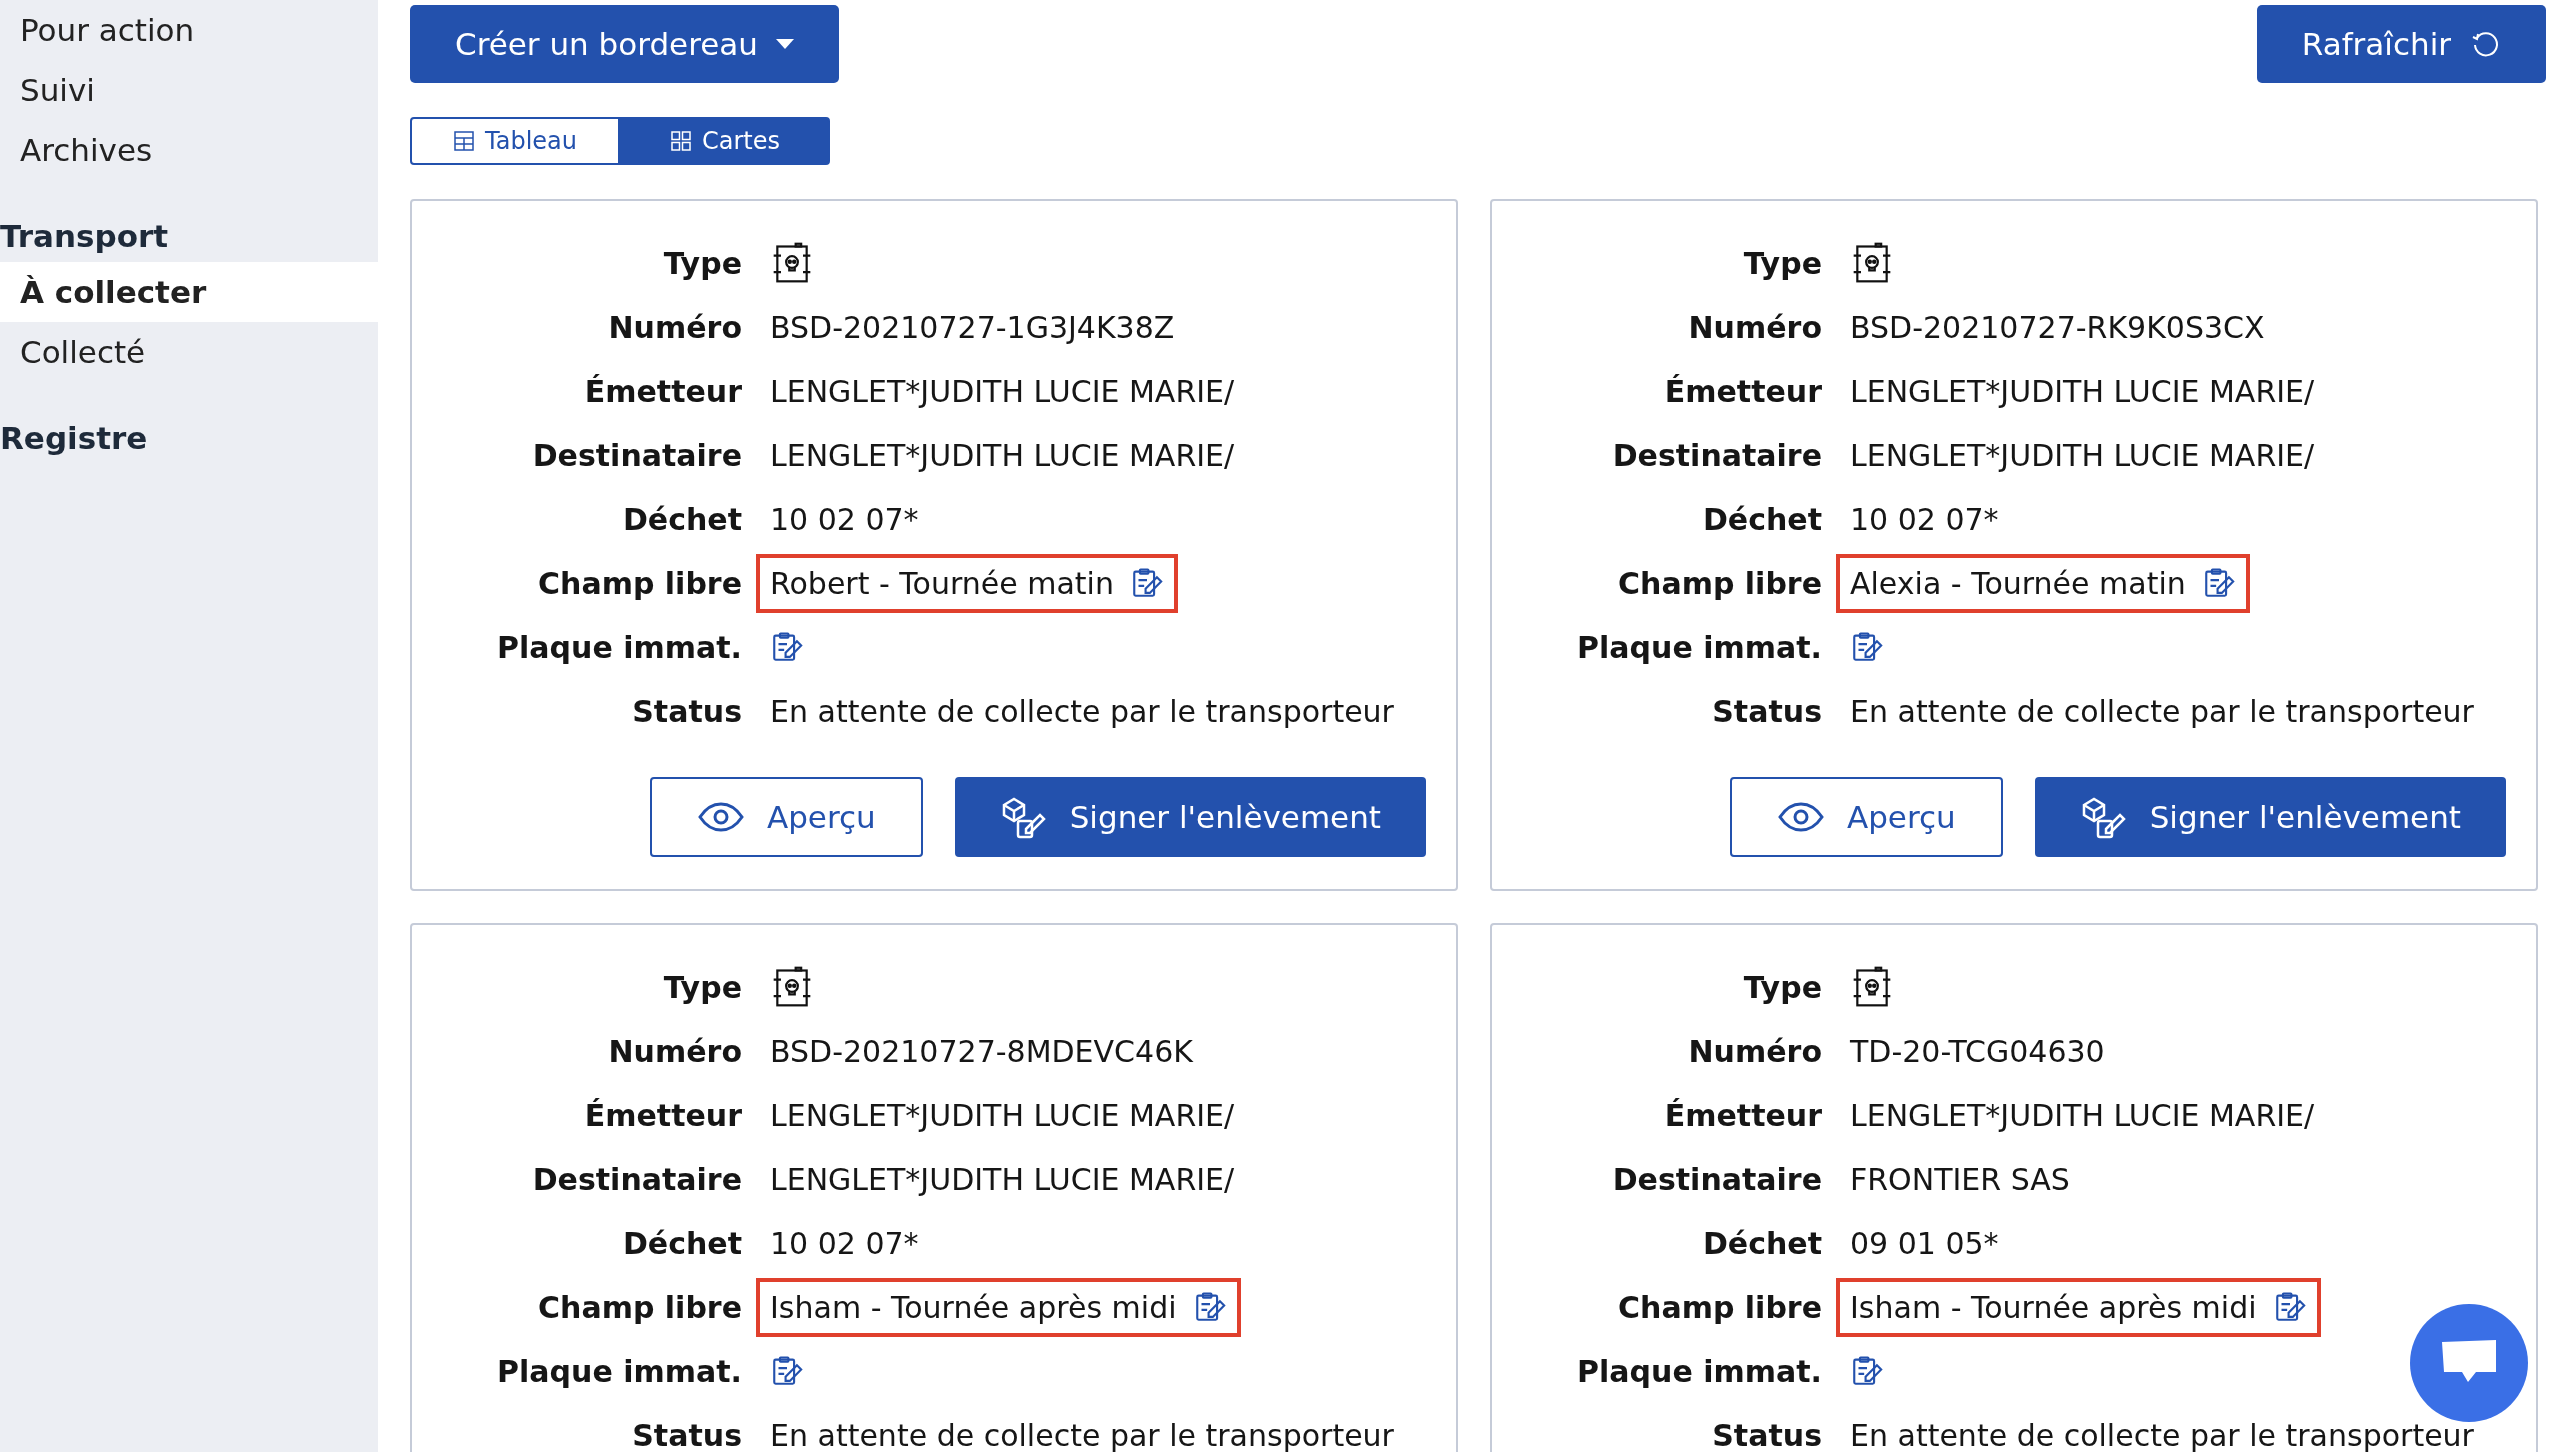 The width and height of the screenshot is (2576, 1452). I want to click on table-icon, so click(464, 141).